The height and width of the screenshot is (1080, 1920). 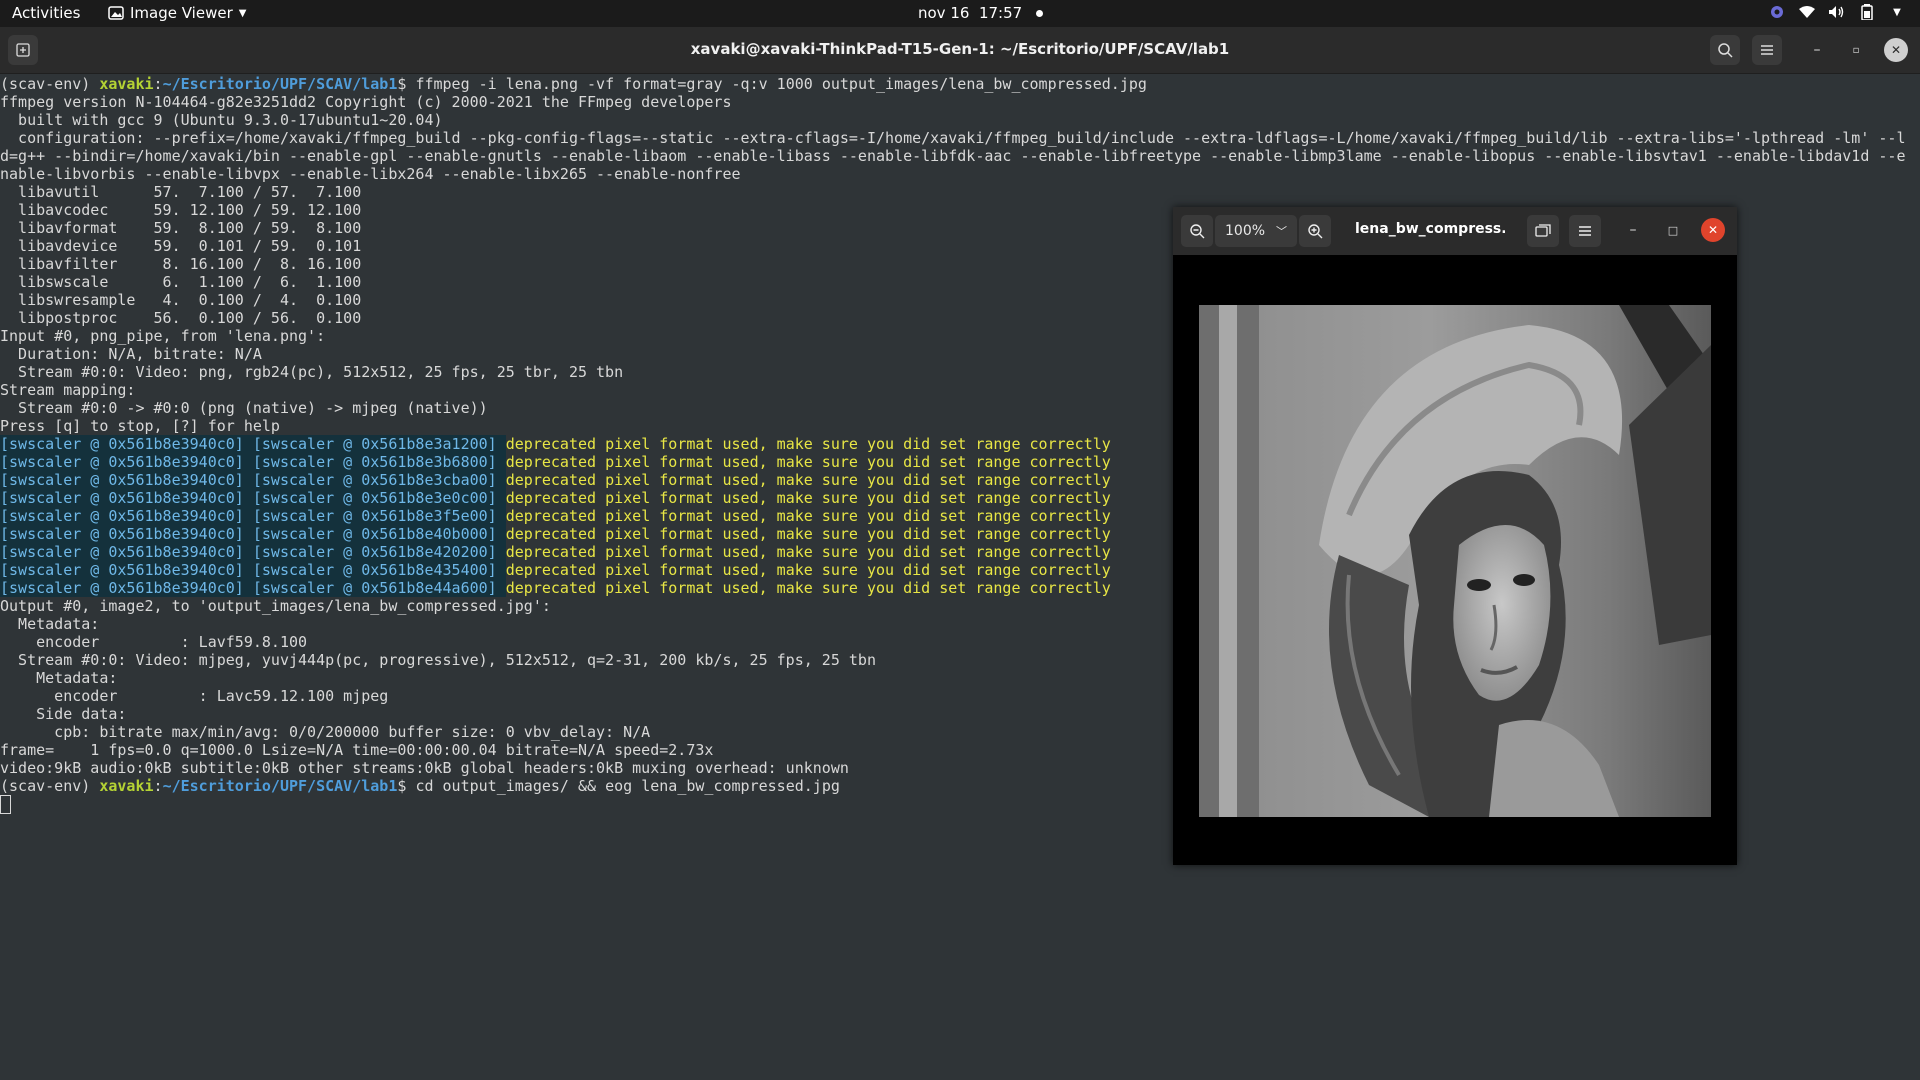 What do you see at coordinates (116, 13) in the screenshot?
I see `image-viewer-app-icon` at bounding box center [116, 13].